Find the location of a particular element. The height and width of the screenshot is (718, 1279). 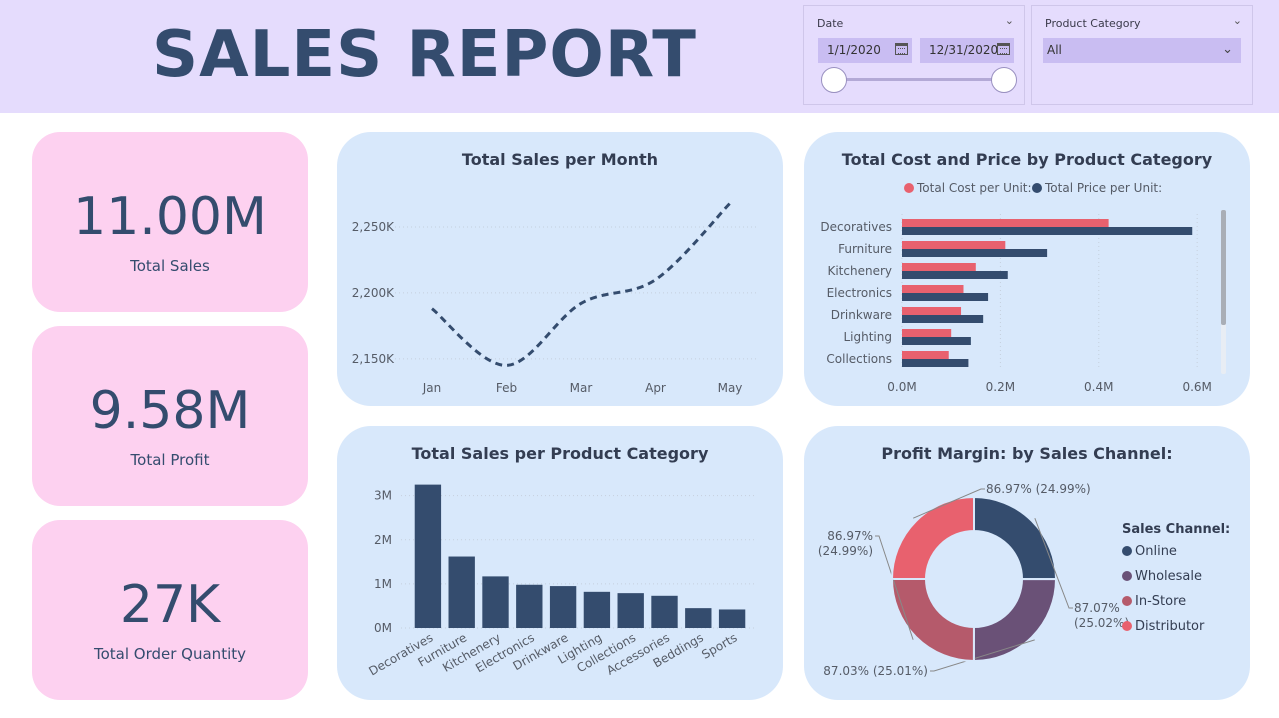

kpi-label: Total Order Quantity is located at coordinates (169, 654).